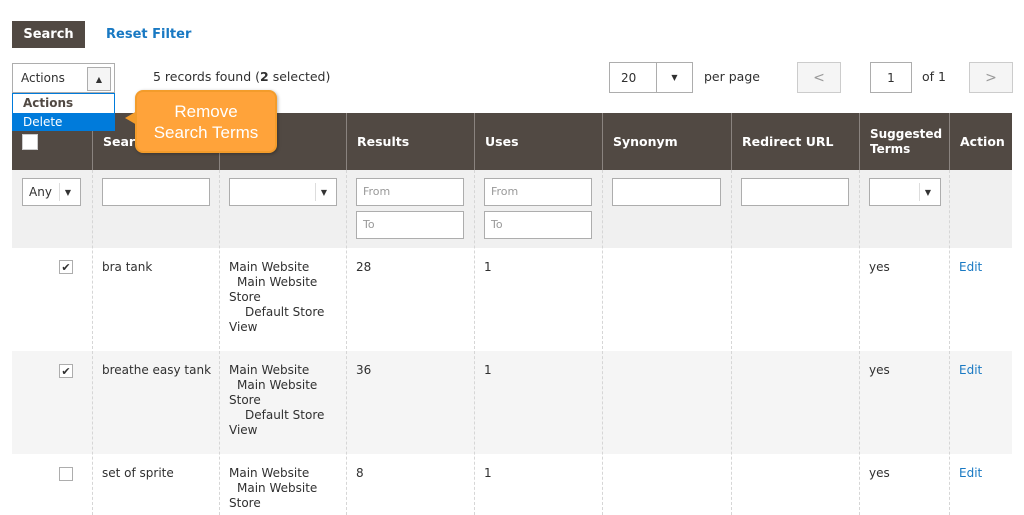 Image resolution: width=1024 pixels, height=515 pixels. Describe the element at coordinates (364, 267) in the screenshot. I see `results-cell: 28` at that location.